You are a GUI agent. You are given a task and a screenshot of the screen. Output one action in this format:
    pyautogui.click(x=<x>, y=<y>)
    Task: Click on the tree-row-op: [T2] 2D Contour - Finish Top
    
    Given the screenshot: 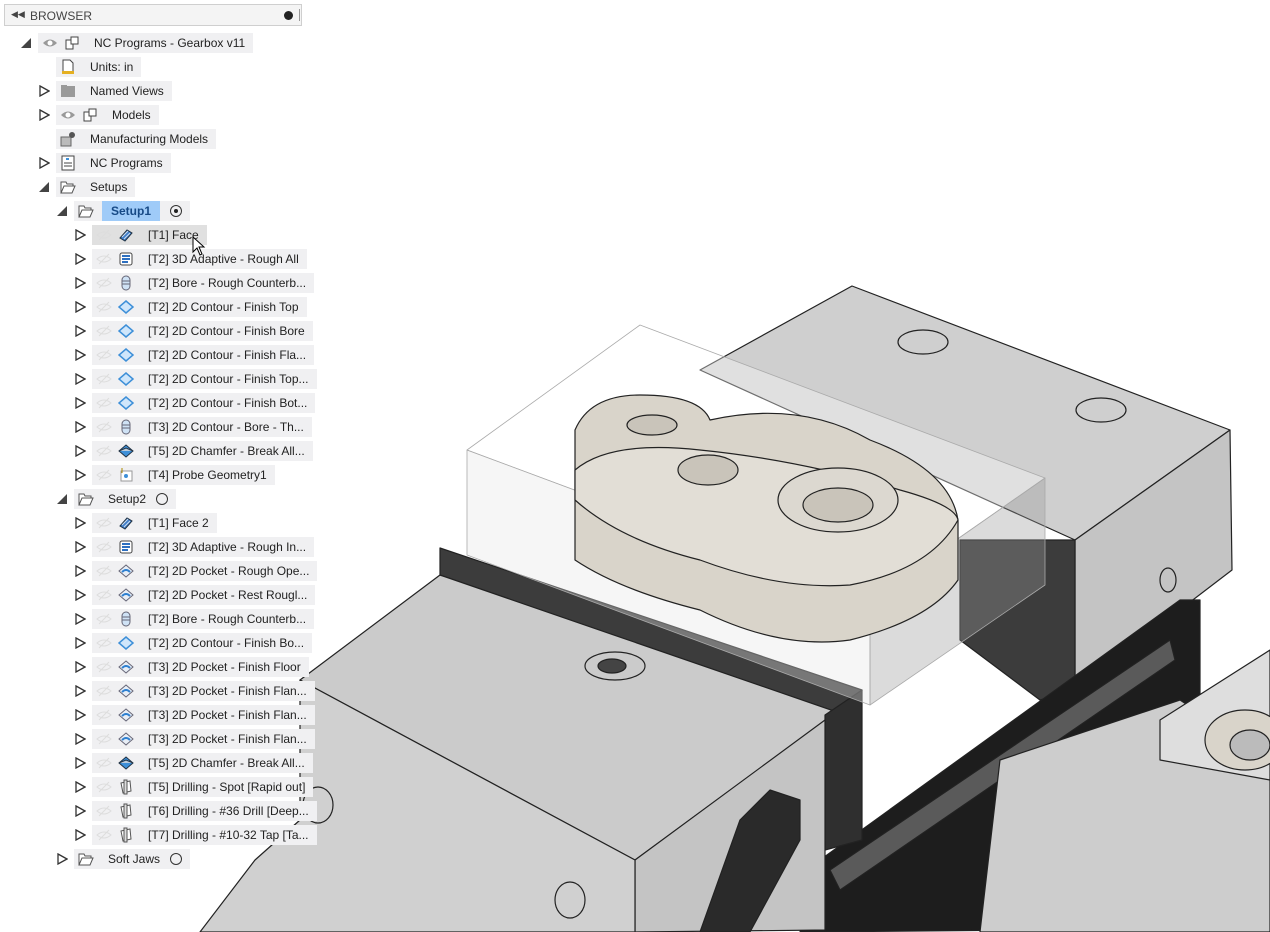 What is the action you would take?
    pyautogui.click(x=190, y=307)
    